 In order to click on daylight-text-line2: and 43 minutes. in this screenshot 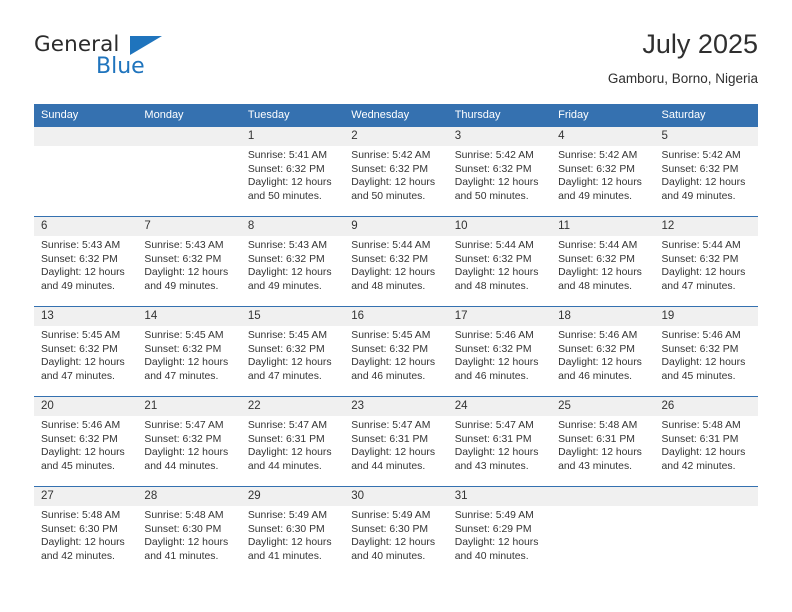, I will do `click(595, 466)`.